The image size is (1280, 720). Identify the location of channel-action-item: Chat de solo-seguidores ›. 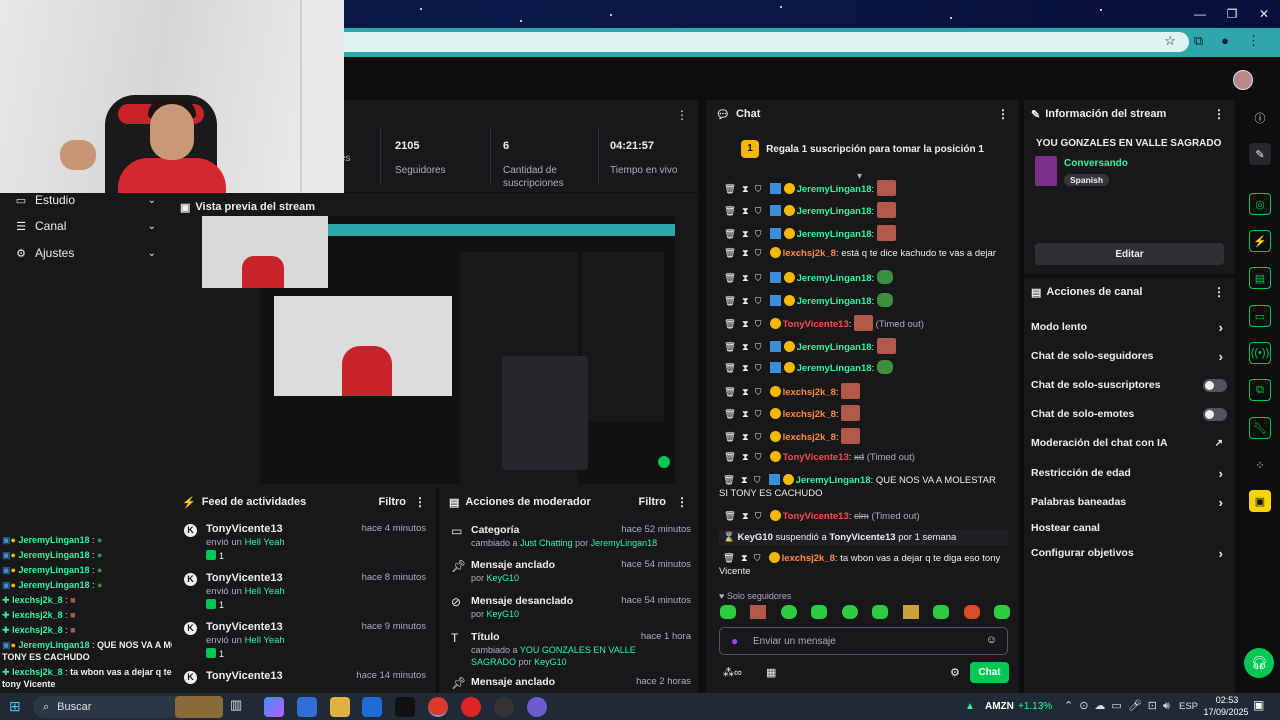
(1129, 356).